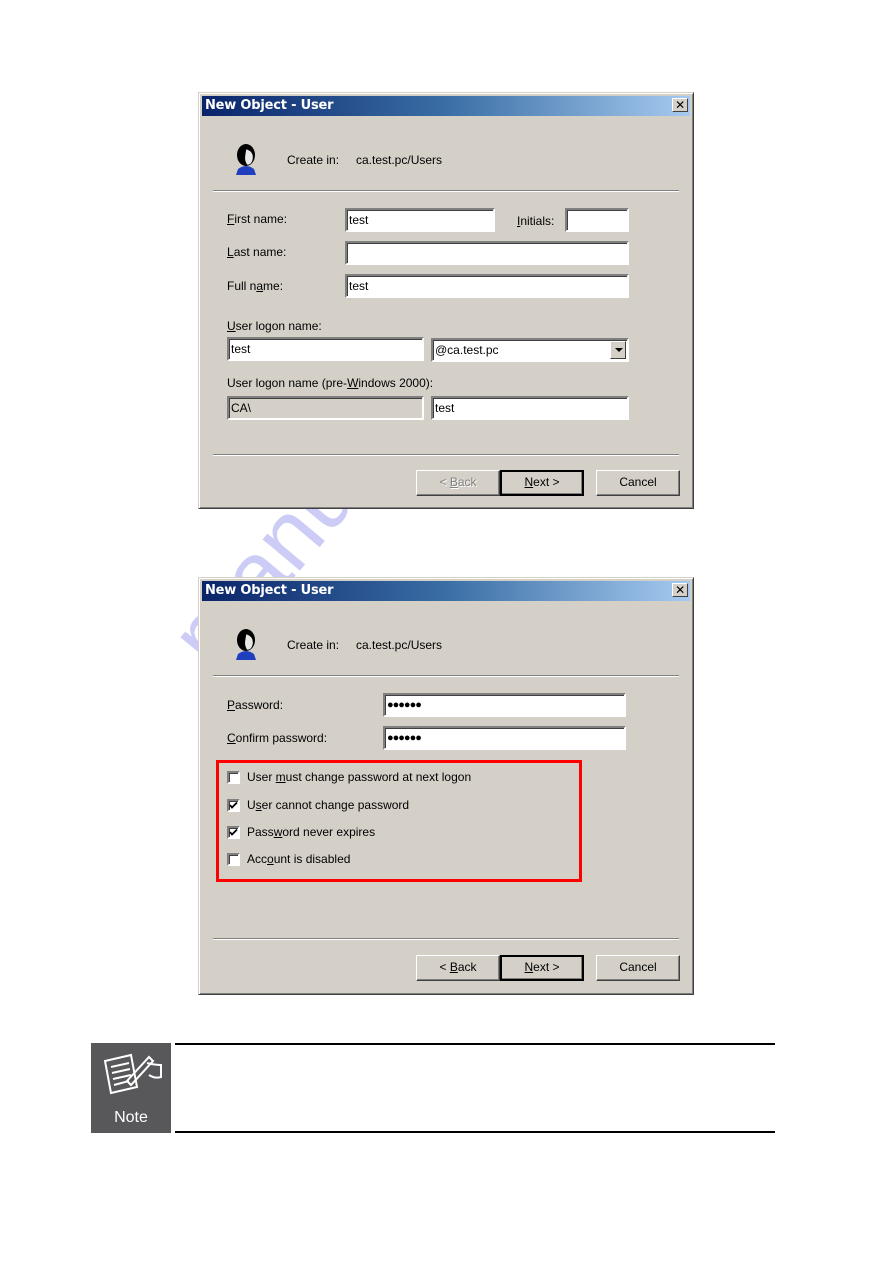 This screenshot has height=1263, width=893. I want to click on pre2000-label: User logon name (pre-Windows 2000):, so click(330, 383).